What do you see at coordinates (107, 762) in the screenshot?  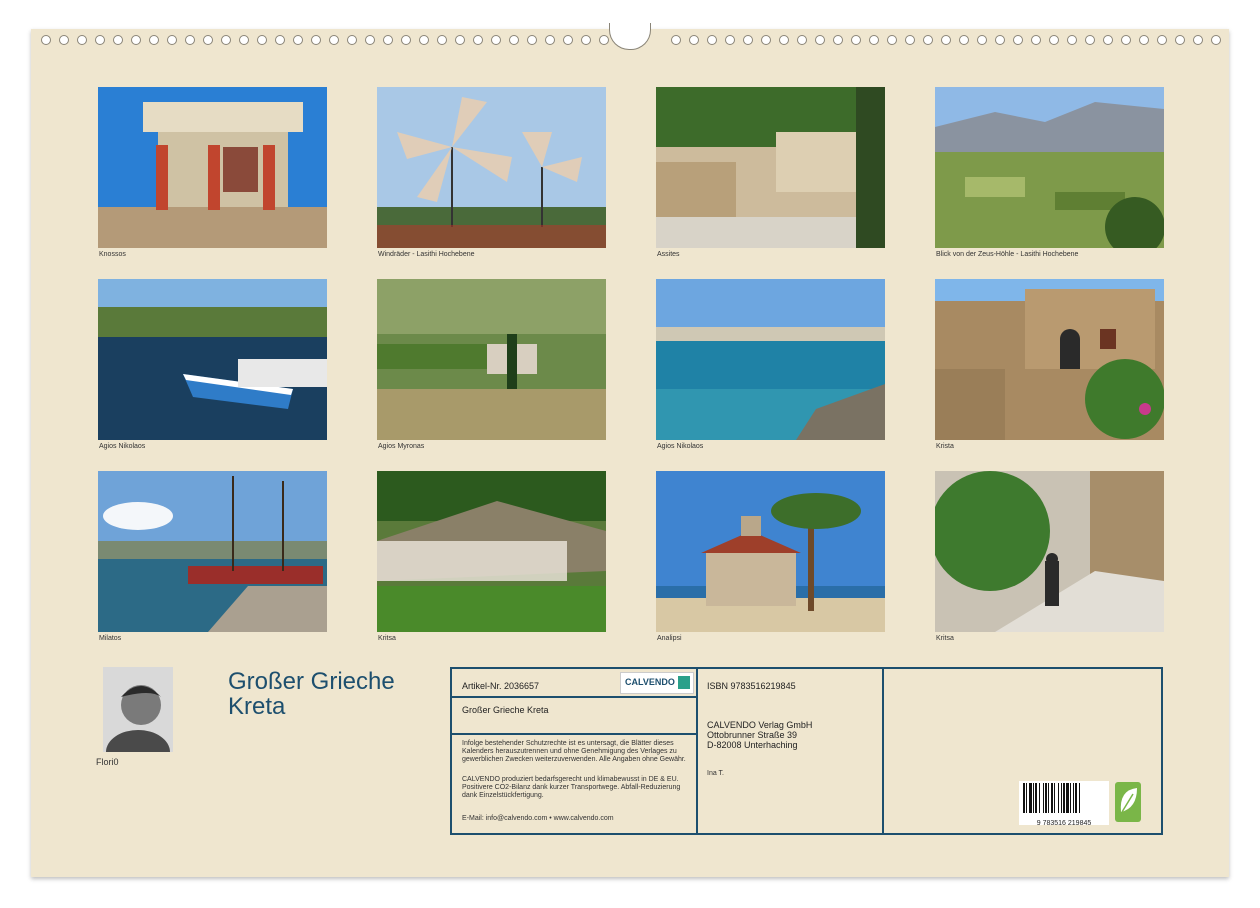 I see `author-name: Flori0` at bounding box center [107, 762].